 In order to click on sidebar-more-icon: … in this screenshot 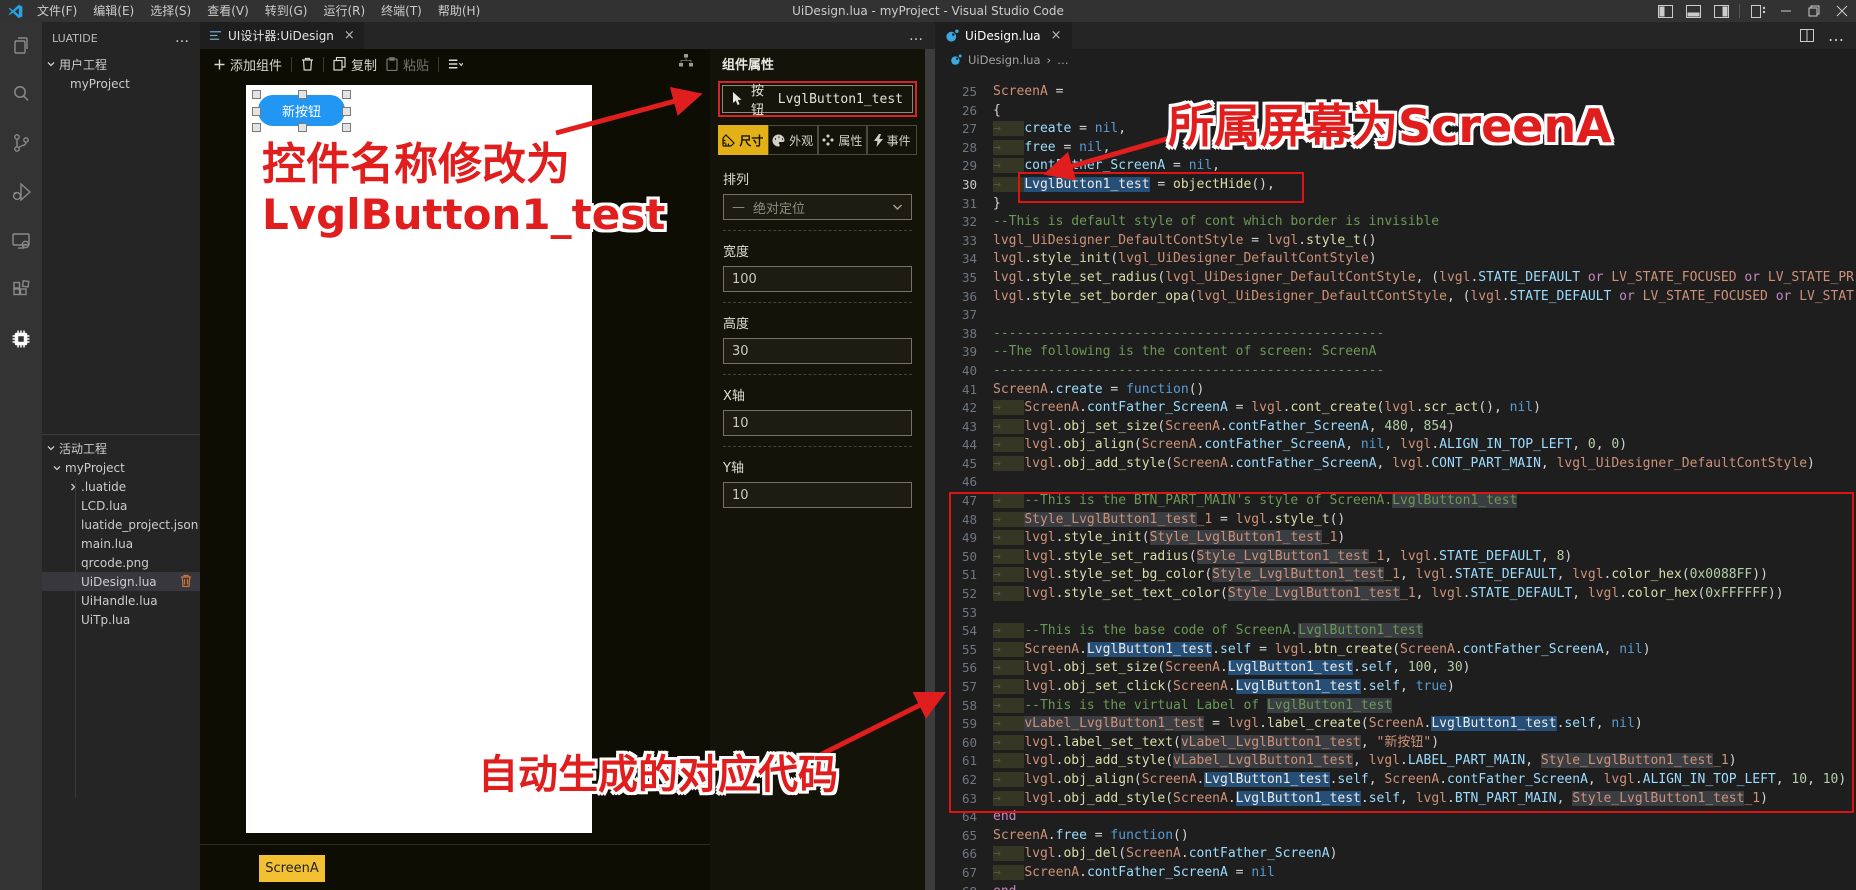, I will do `click(182, 38)`.